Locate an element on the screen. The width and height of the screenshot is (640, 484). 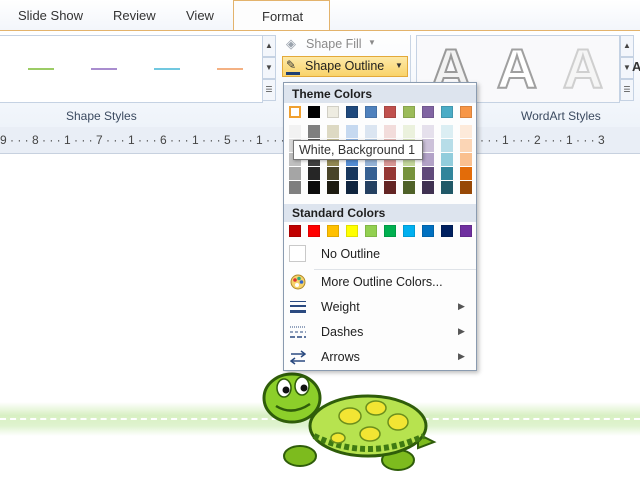
tab-format: Format is located at coordinates (281, 15).